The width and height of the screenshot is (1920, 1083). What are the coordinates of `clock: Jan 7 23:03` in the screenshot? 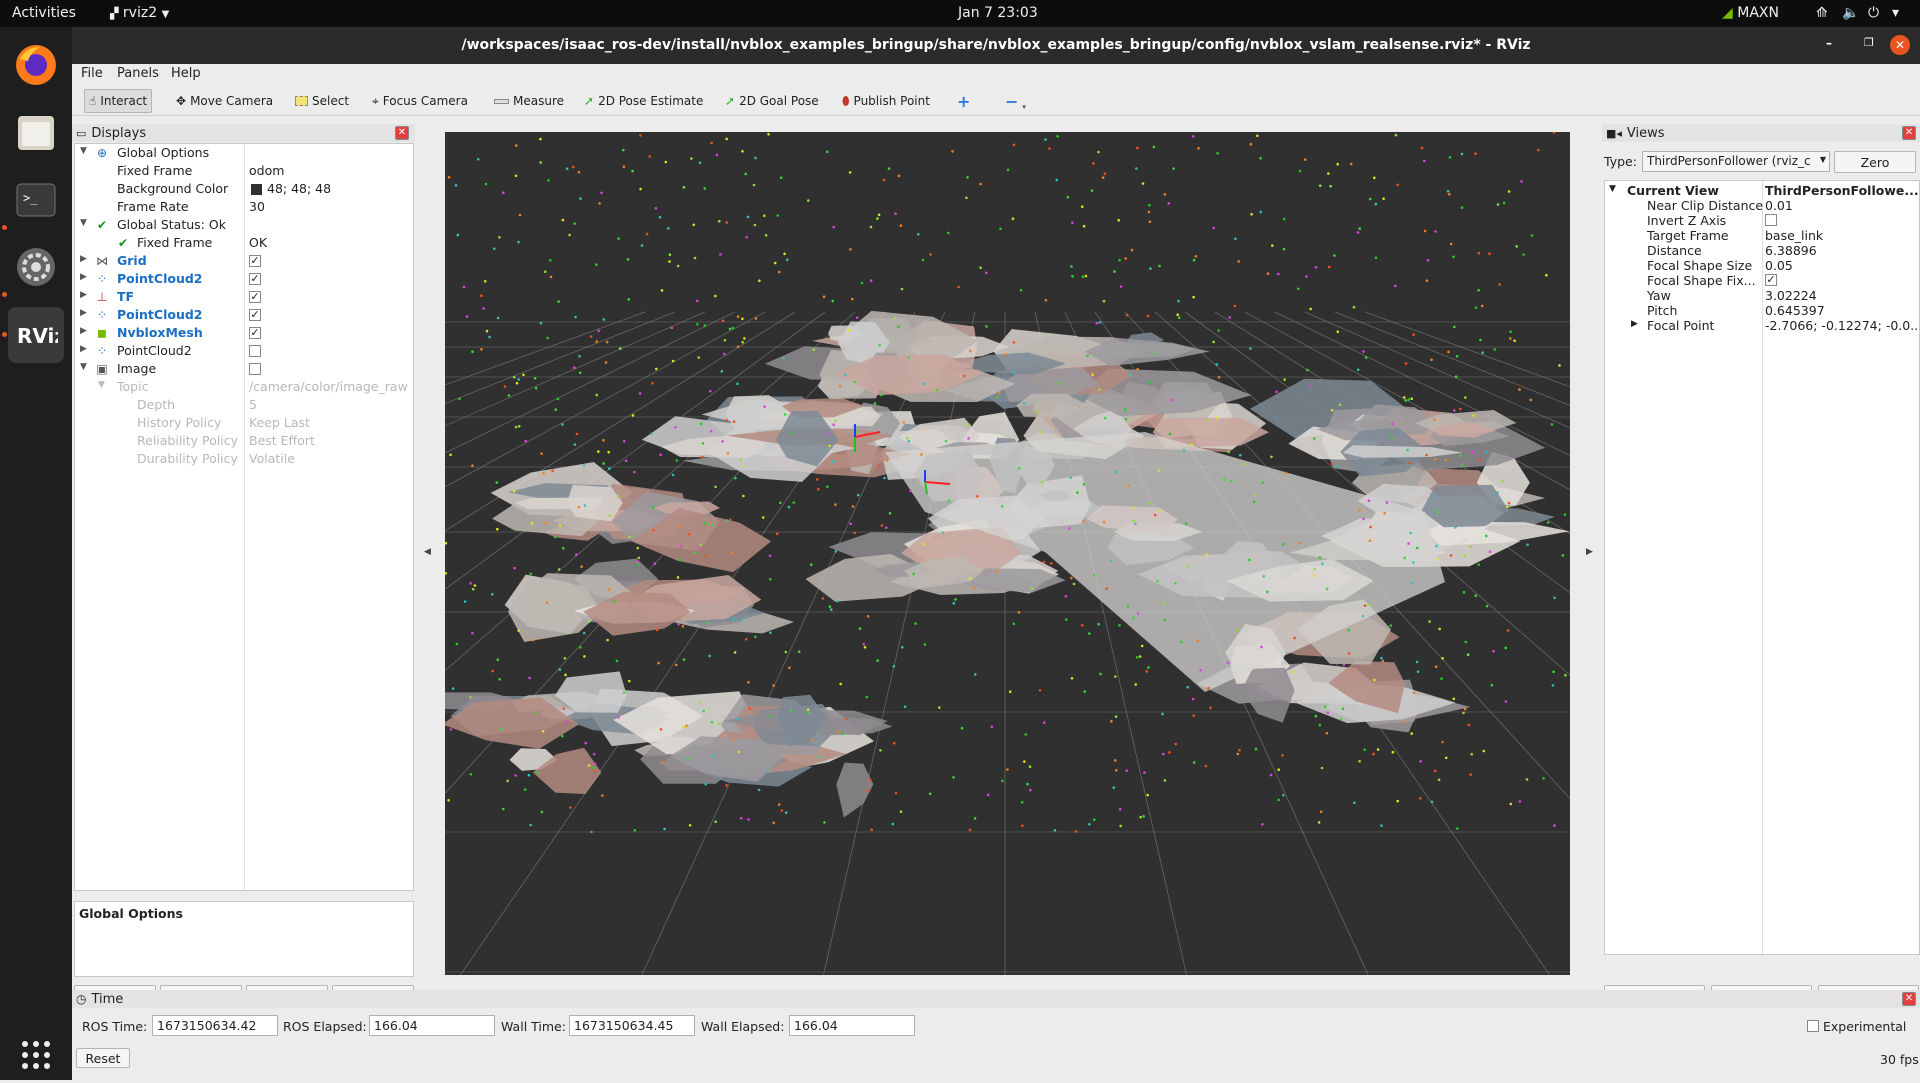 It's located at (998, 13).